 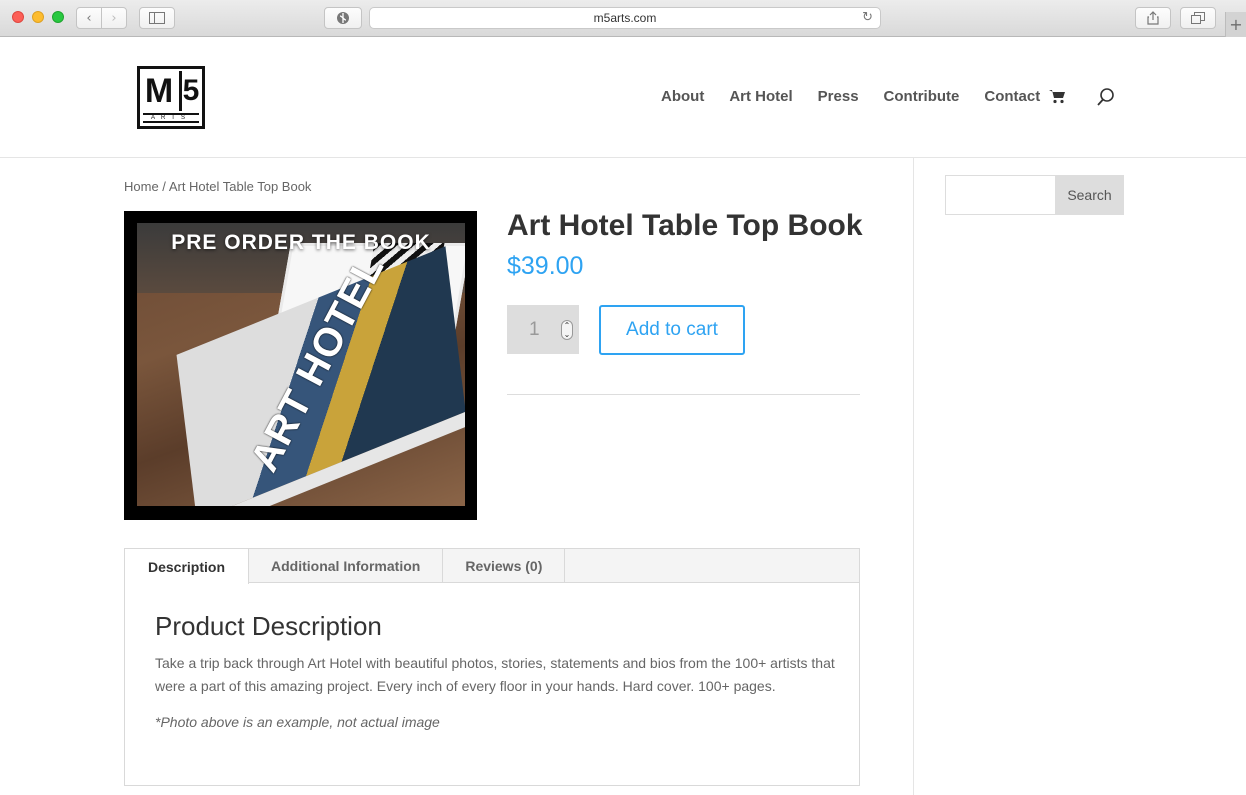 What do you see at coordinates (913, 476) in the screenshot?
I see `sidebar-divider` at bounding box center [913, 476].